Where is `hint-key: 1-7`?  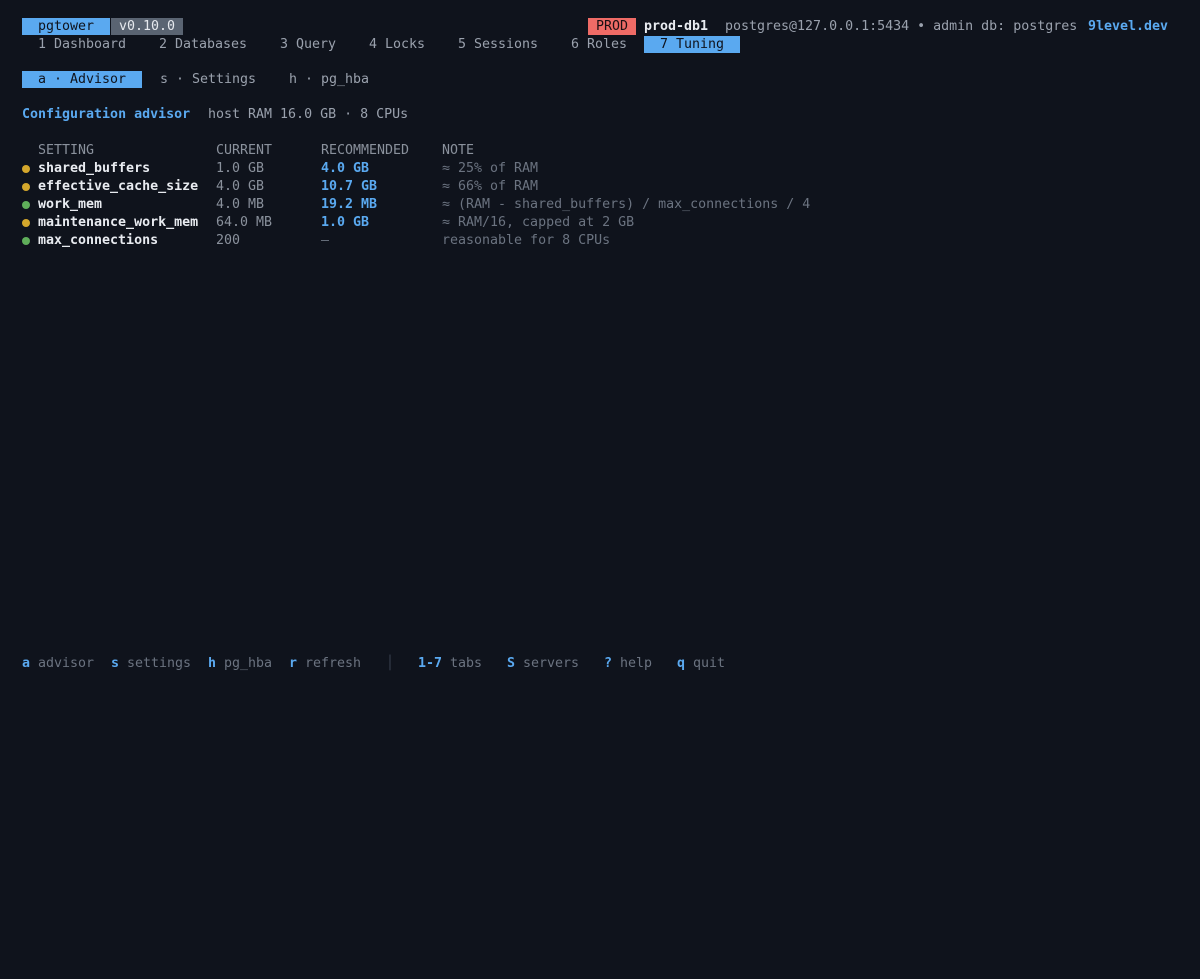 hint-key: 1-7 is located at coordinates (430, 664).